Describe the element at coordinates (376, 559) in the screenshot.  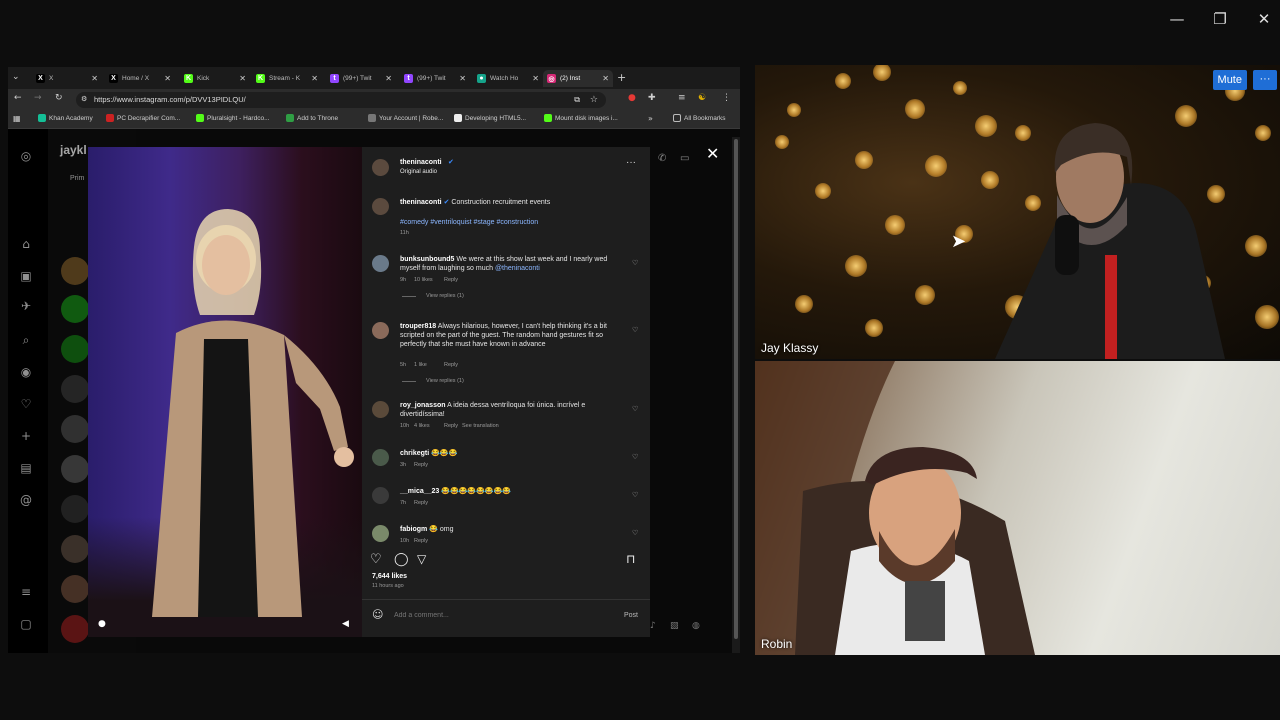
I see `like-icon: ♡` at that location.